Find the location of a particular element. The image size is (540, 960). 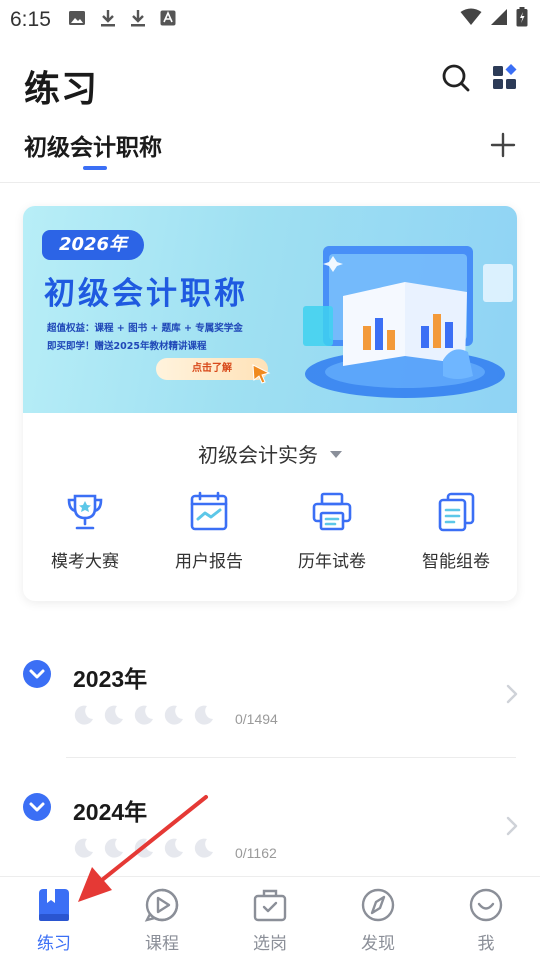

tool-smart-paper: 智能组卷 is located at coordinates (456, 531).